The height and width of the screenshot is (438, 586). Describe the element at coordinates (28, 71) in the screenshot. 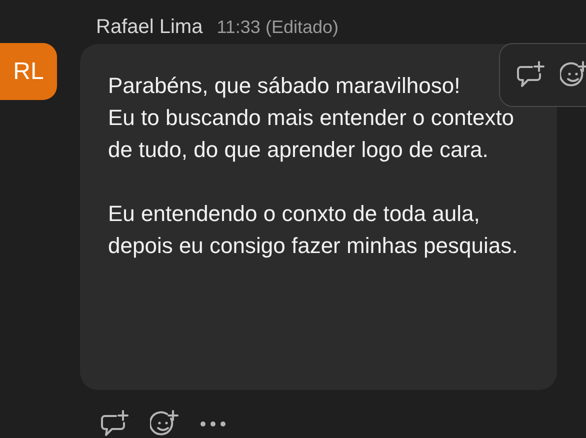

I see `avatar: RL` at that location.